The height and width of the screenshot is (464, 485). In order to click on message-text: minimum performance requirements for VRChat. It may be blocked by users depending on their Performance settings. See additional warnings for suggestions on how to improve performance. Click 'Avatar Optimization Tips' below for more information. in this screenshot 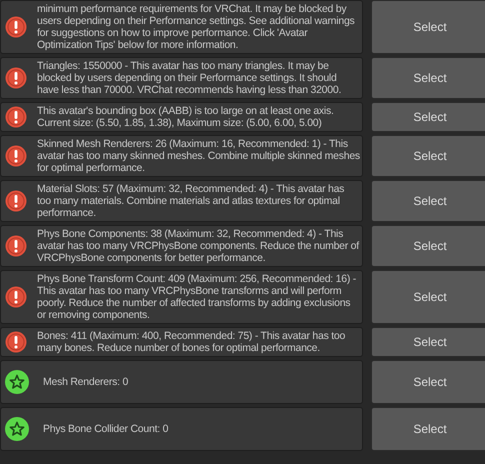, I will do `click(196, 27)`.